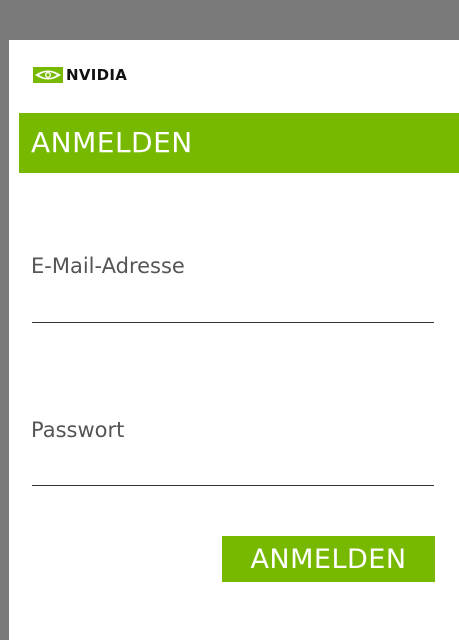  I want to click on password-field, so click(233, 471).